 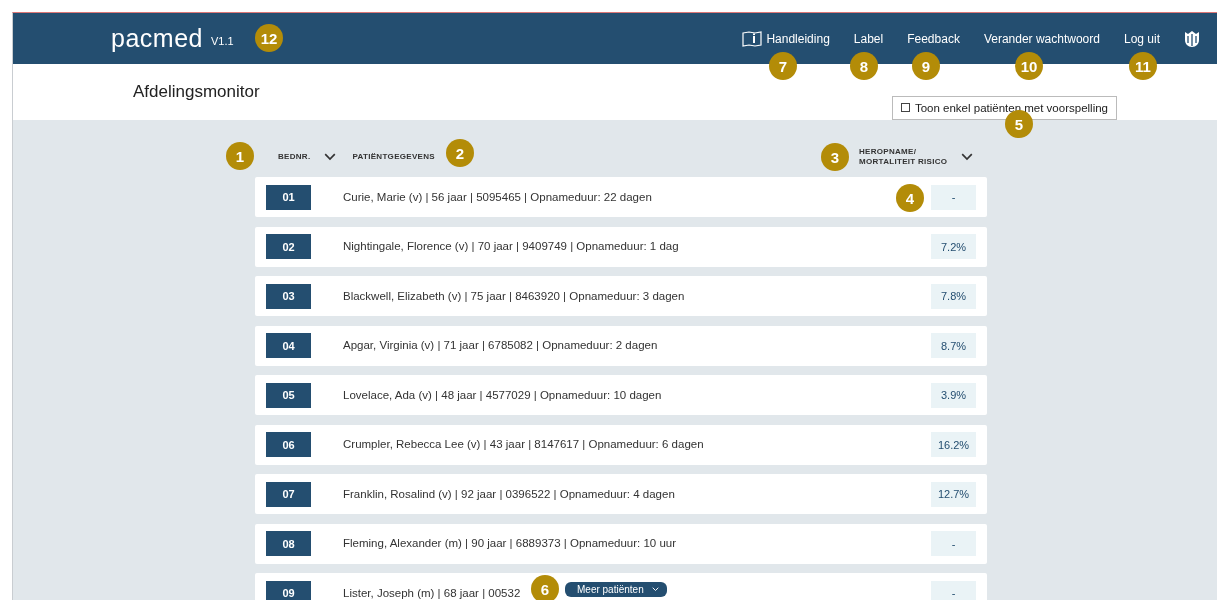 I want to click on nav-link: Log uit, so click(x=1141, y=38).